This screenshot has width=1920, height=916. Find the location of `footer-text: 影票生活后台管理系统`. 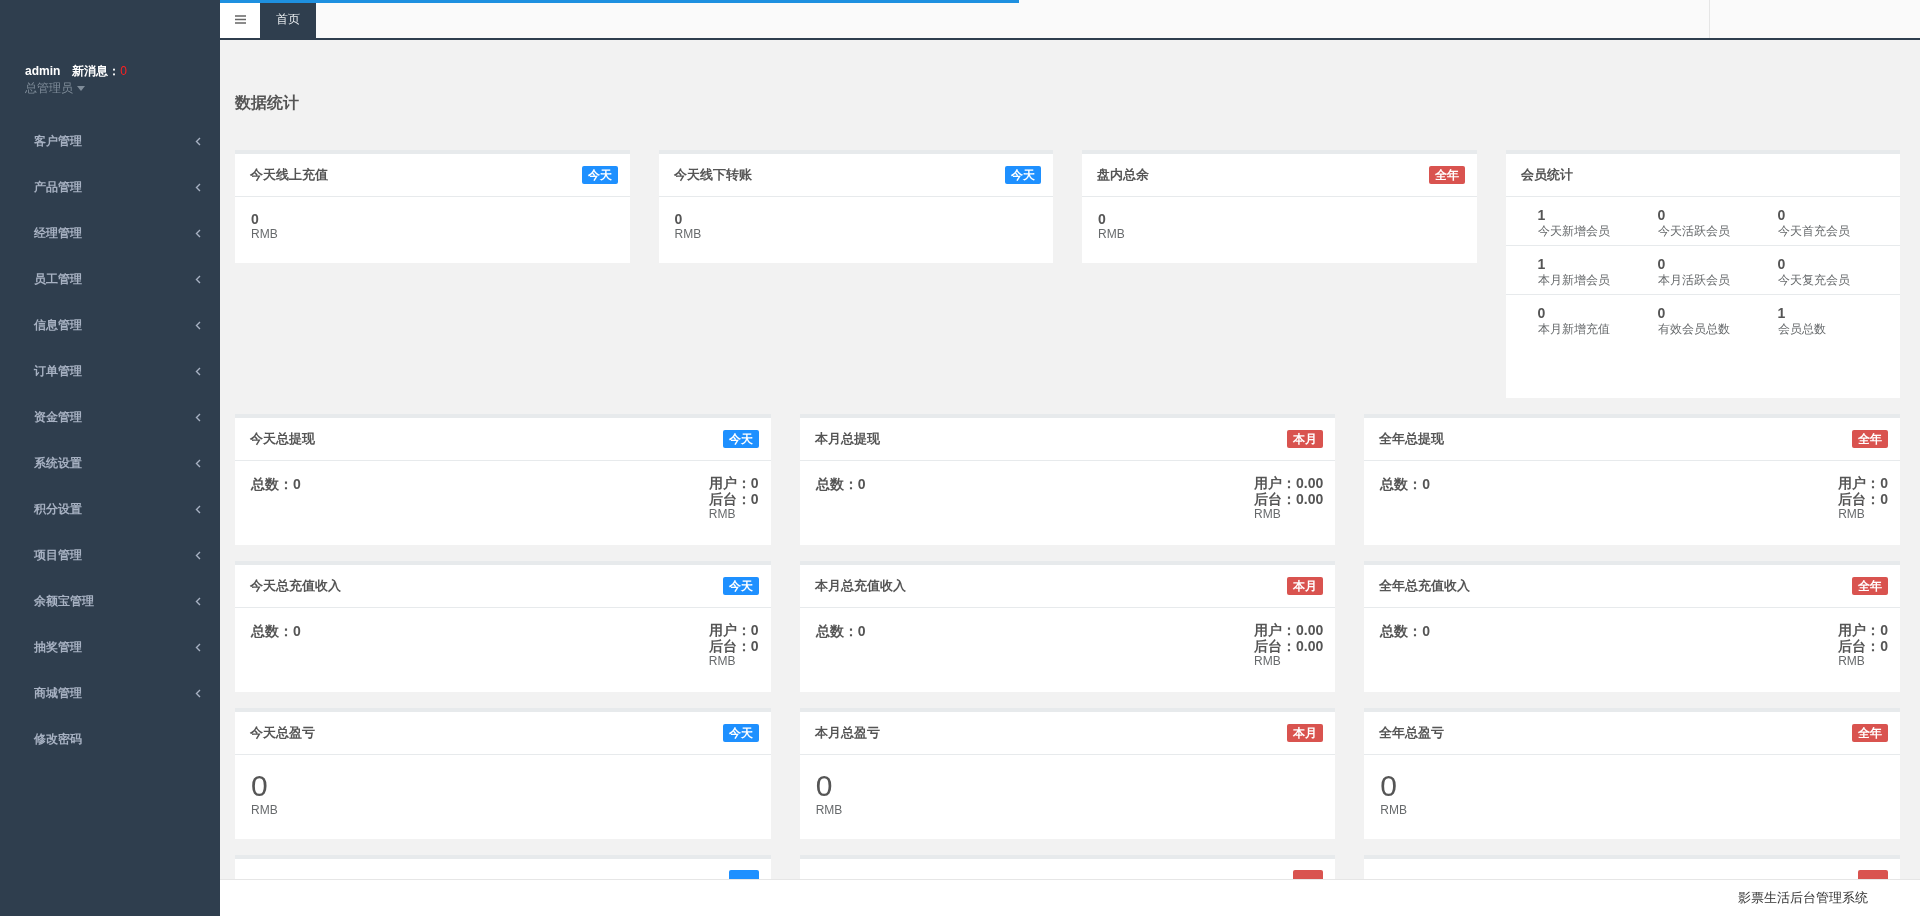

footer-text: 影票生活后台管理系统 is located at coordinates (1803, 898).